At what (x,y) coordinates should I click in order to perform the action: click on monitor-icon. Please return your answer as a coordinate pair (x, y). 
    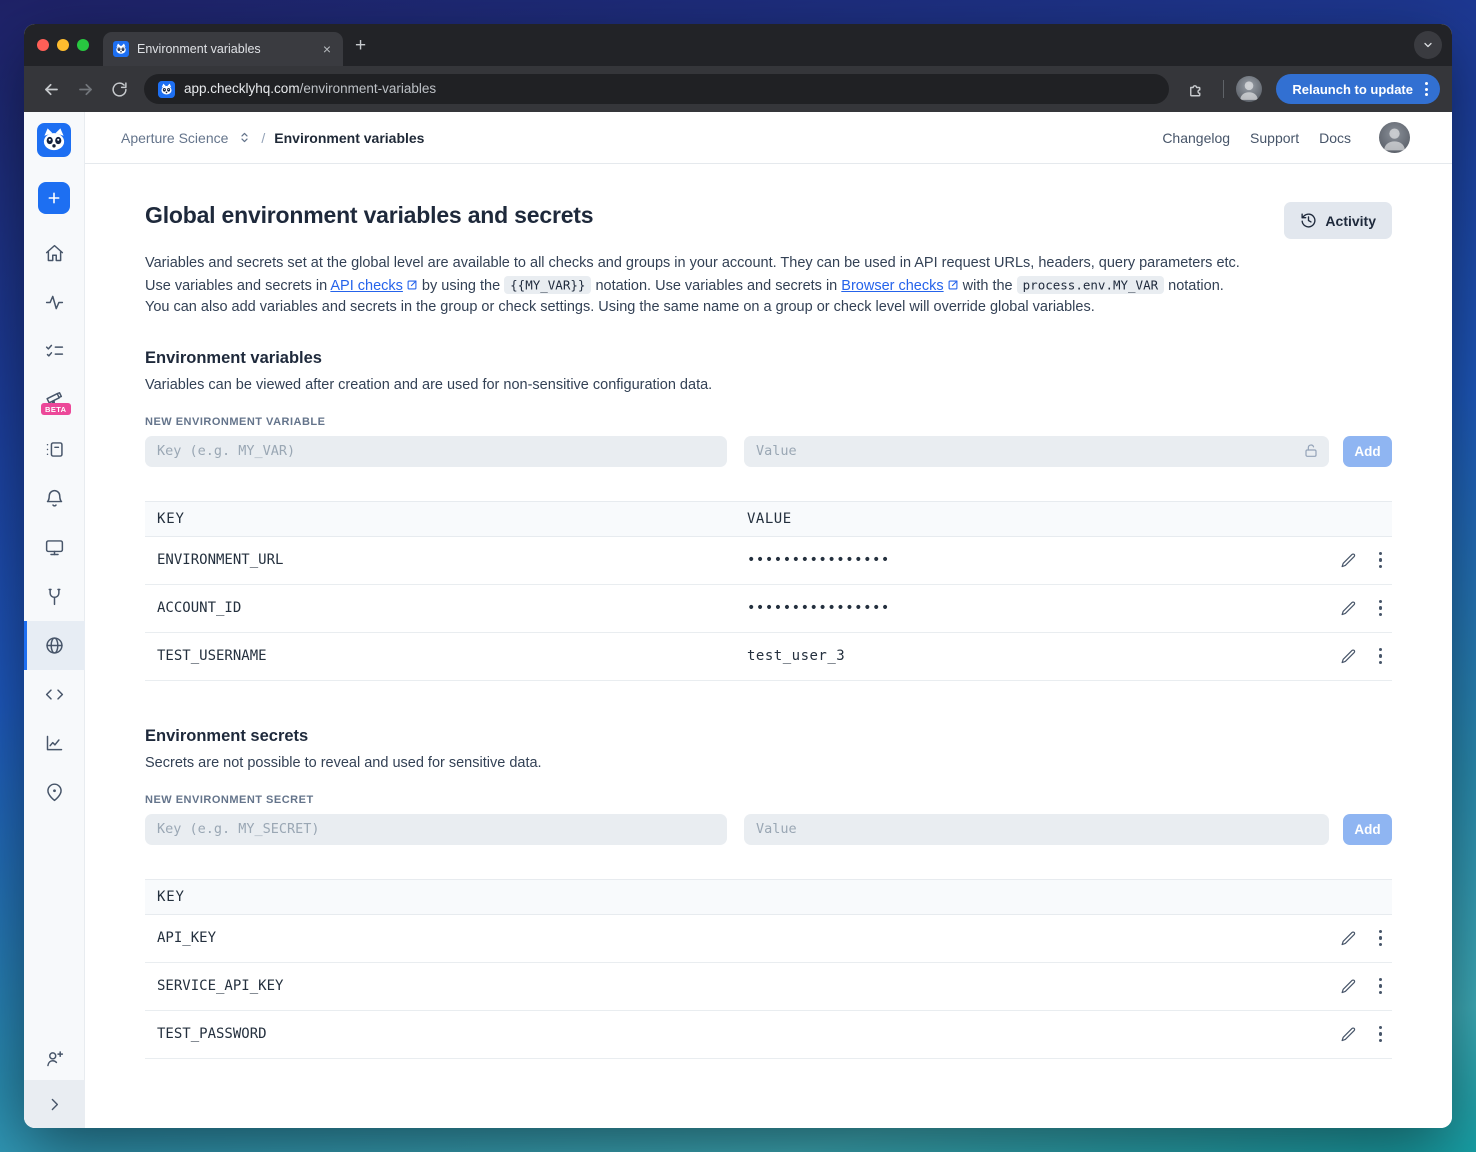
    Looking at the image, I should click on (54, 548).